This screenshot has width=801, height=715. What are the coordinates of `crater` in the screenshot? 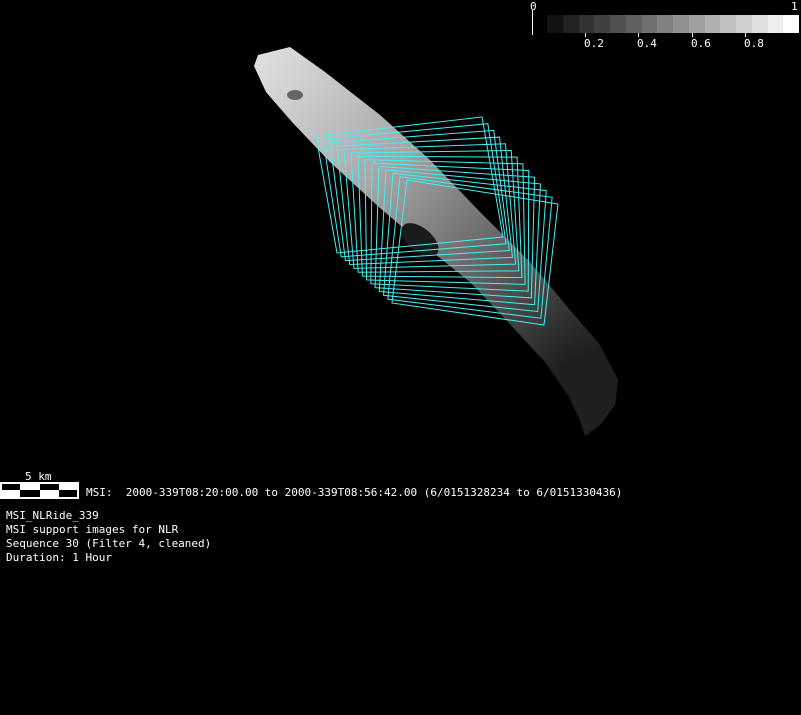 It's located at (295, 95).